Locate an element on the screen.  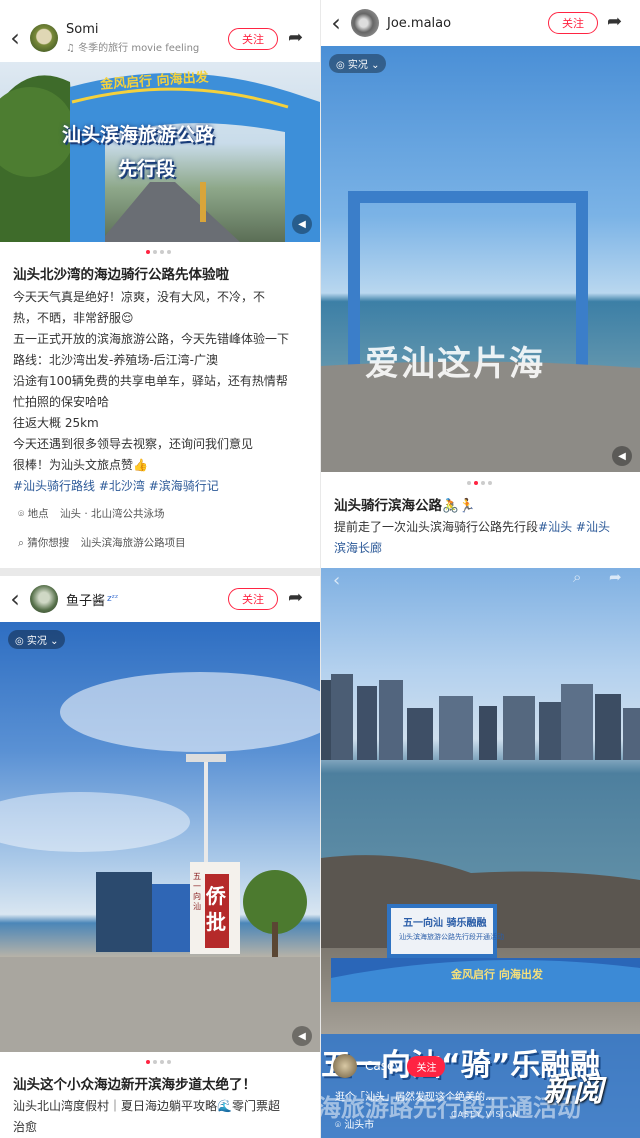
desc-text: 提前走了一次汕头滨海骑行公路先行段 is located at coordinates (436, 527).